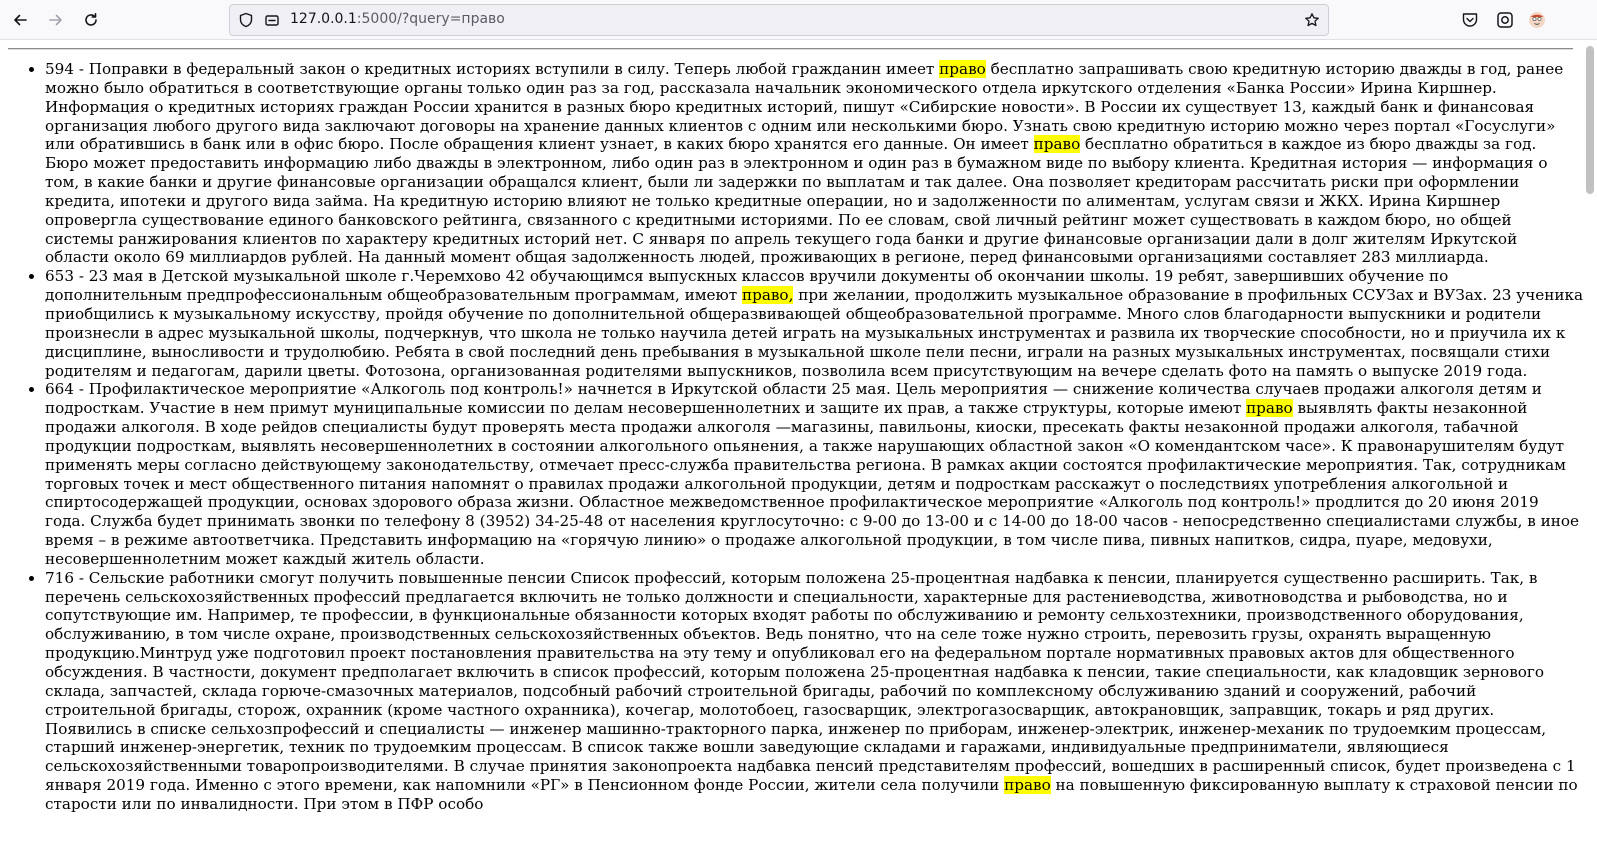 The width and height of the screenshot is (1597, 855). What do you see at coordinates (1590, 447) in the screenshot?
I see `vertical-scrollbar` at bounding box center [1590, 447].